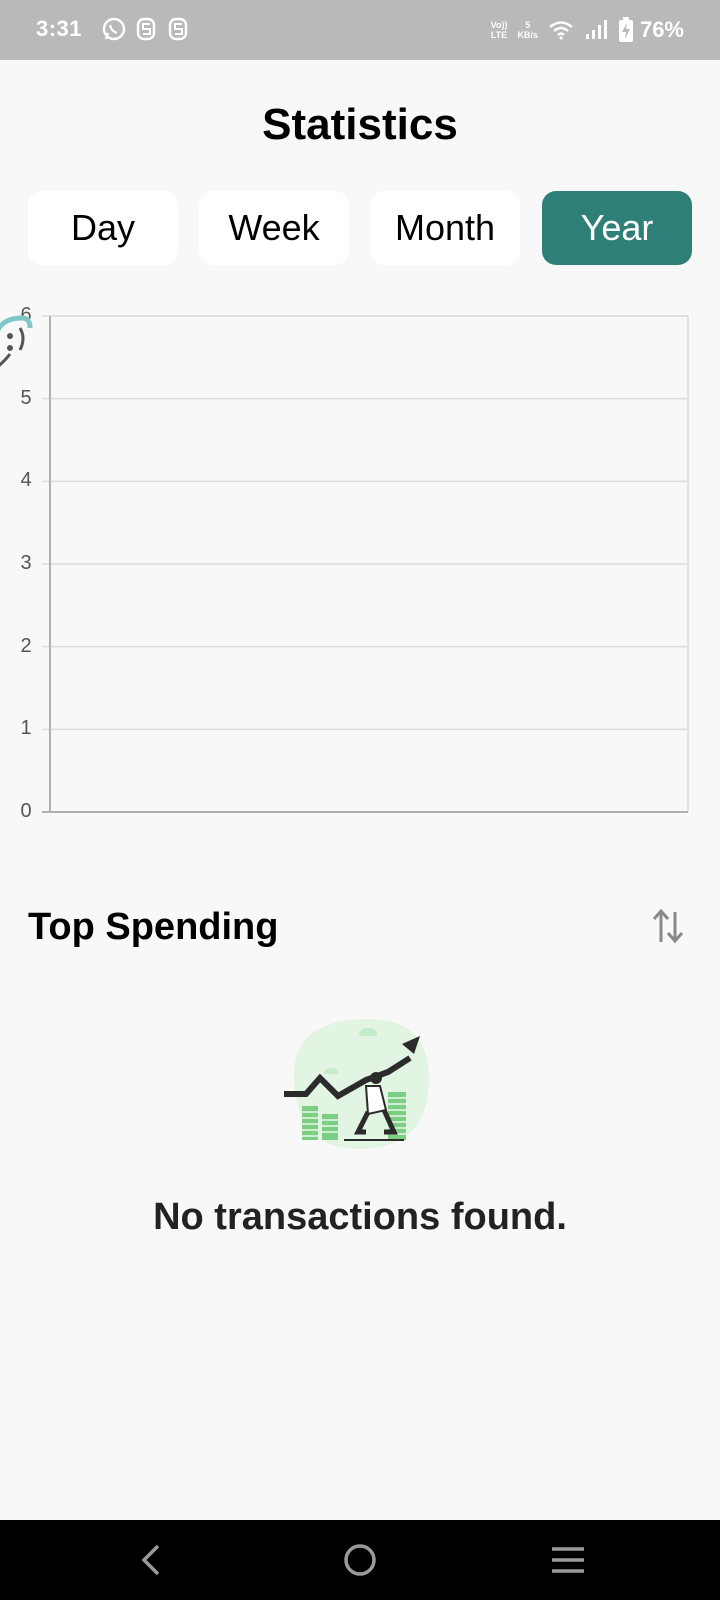  I want to click on signal-icon, so click(596, 29).